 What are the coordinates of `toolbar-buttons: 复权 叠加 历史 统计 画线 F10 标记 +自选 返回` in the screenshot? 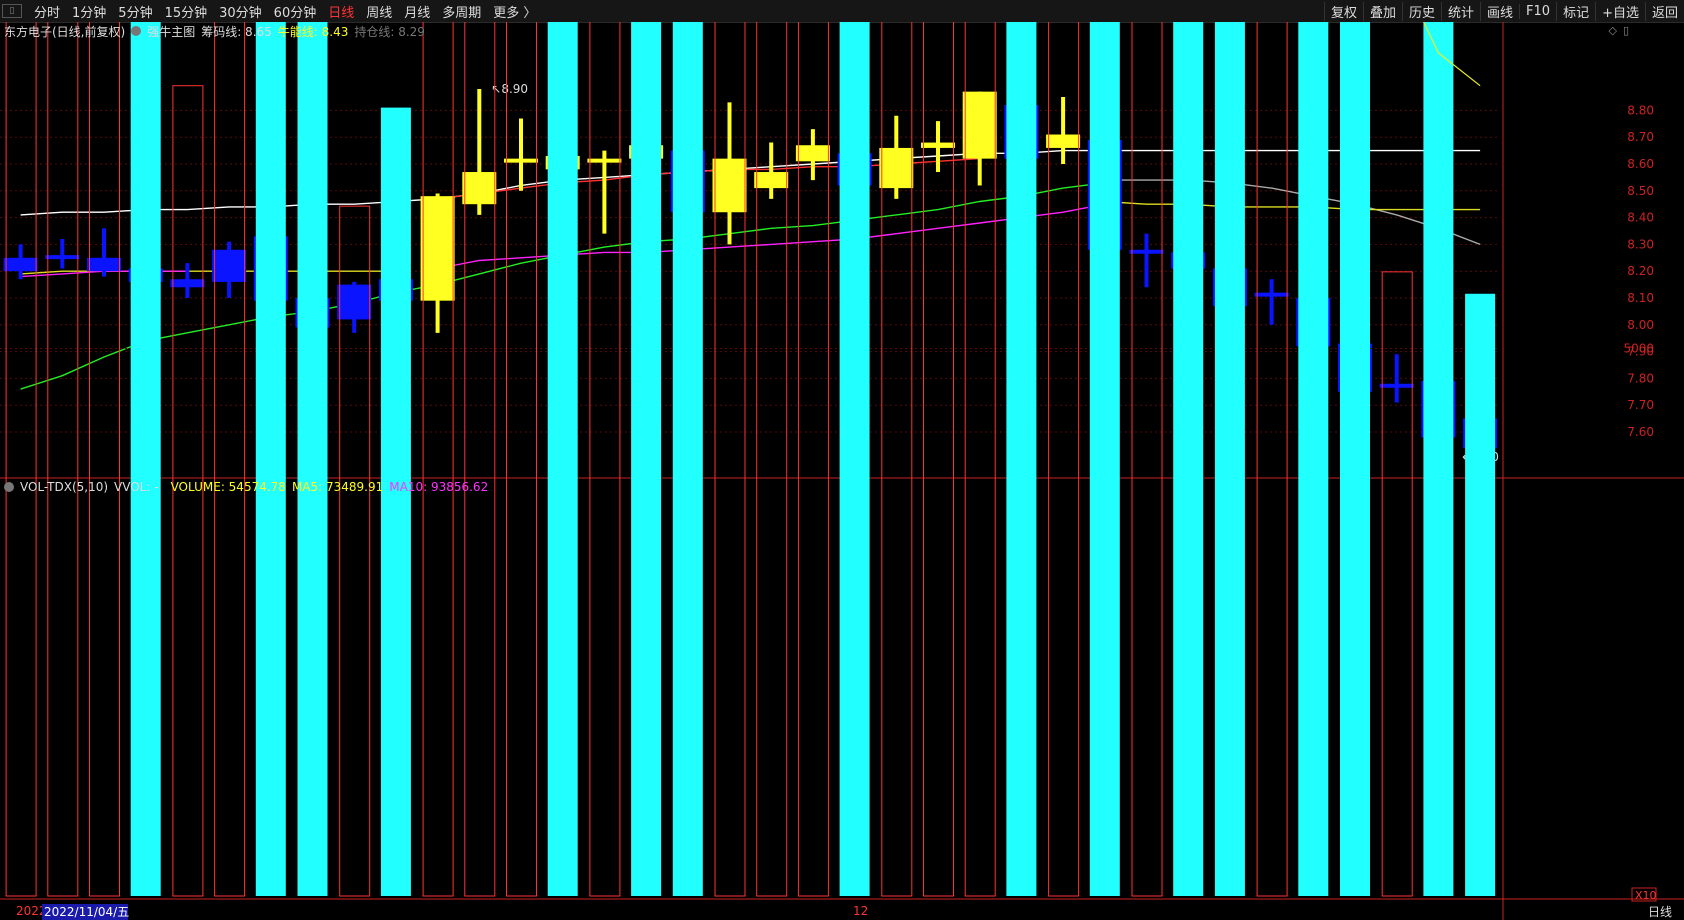 It's located at (1503, 11).